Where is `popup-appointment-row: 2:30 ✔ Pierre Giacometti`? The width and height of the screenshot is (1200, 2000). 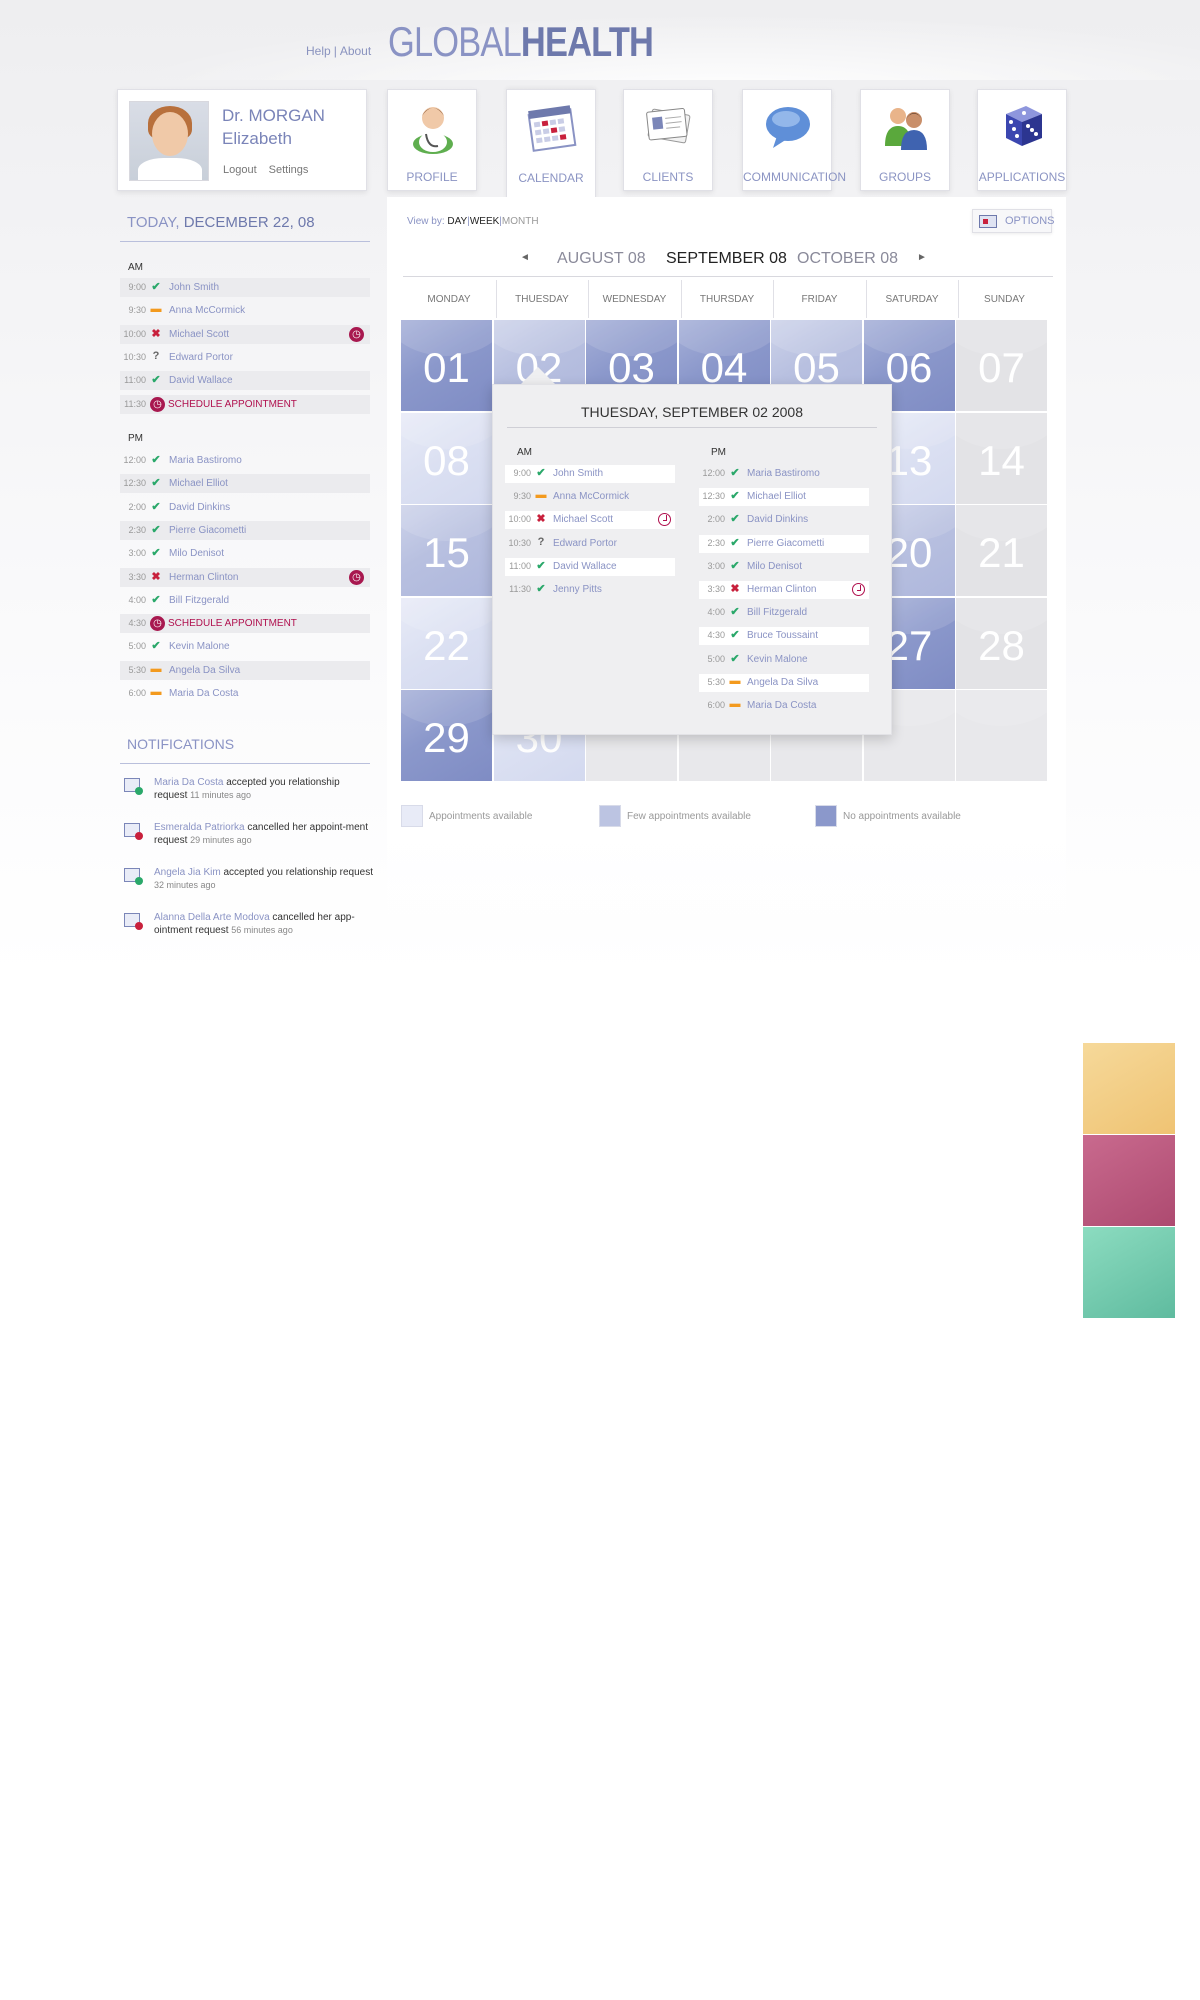 popup-appointment-row: 2:30 ✔ Pierre Giacometti is located at coordinates (784, 543).